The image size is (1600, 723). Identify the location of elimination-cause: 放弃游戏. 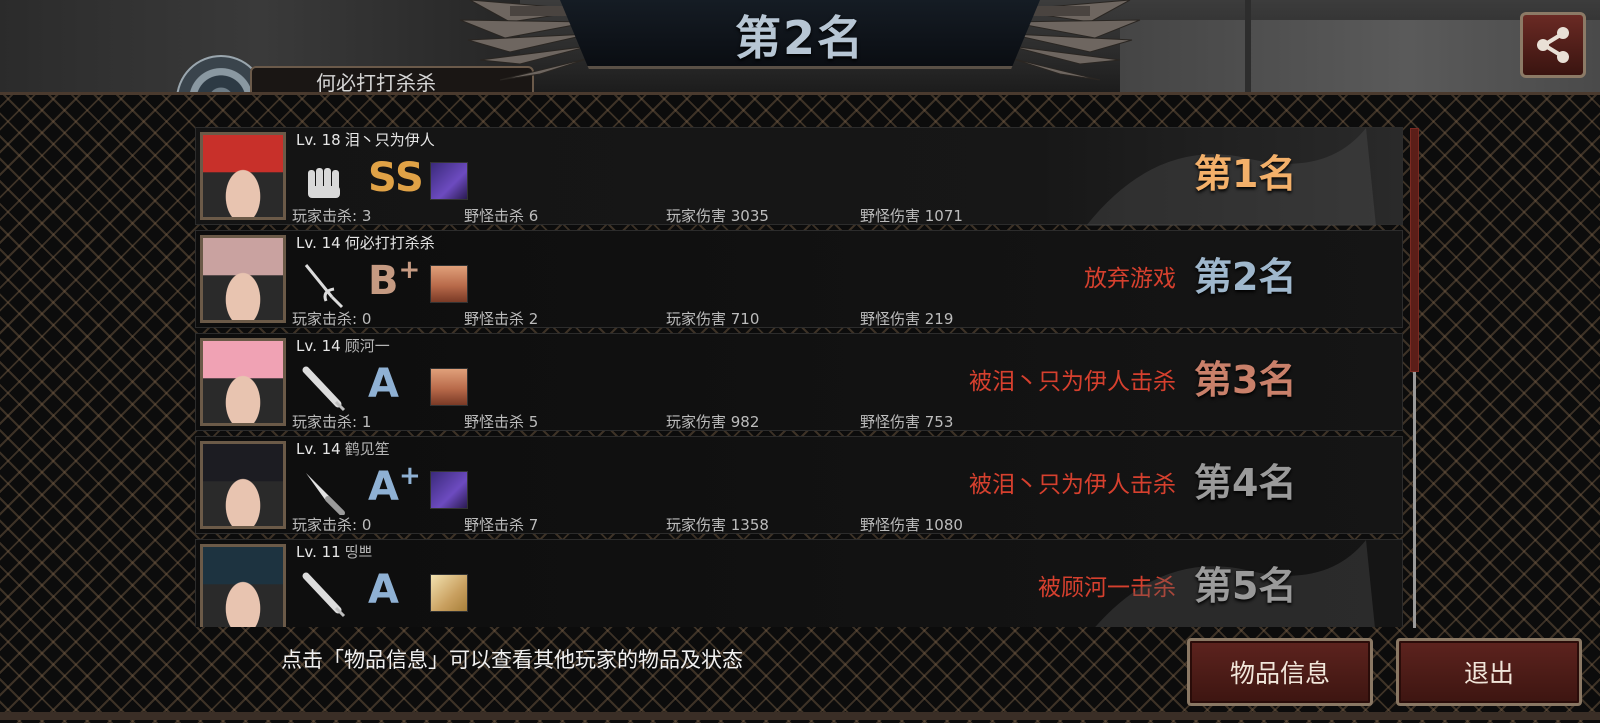
(1130, 279).